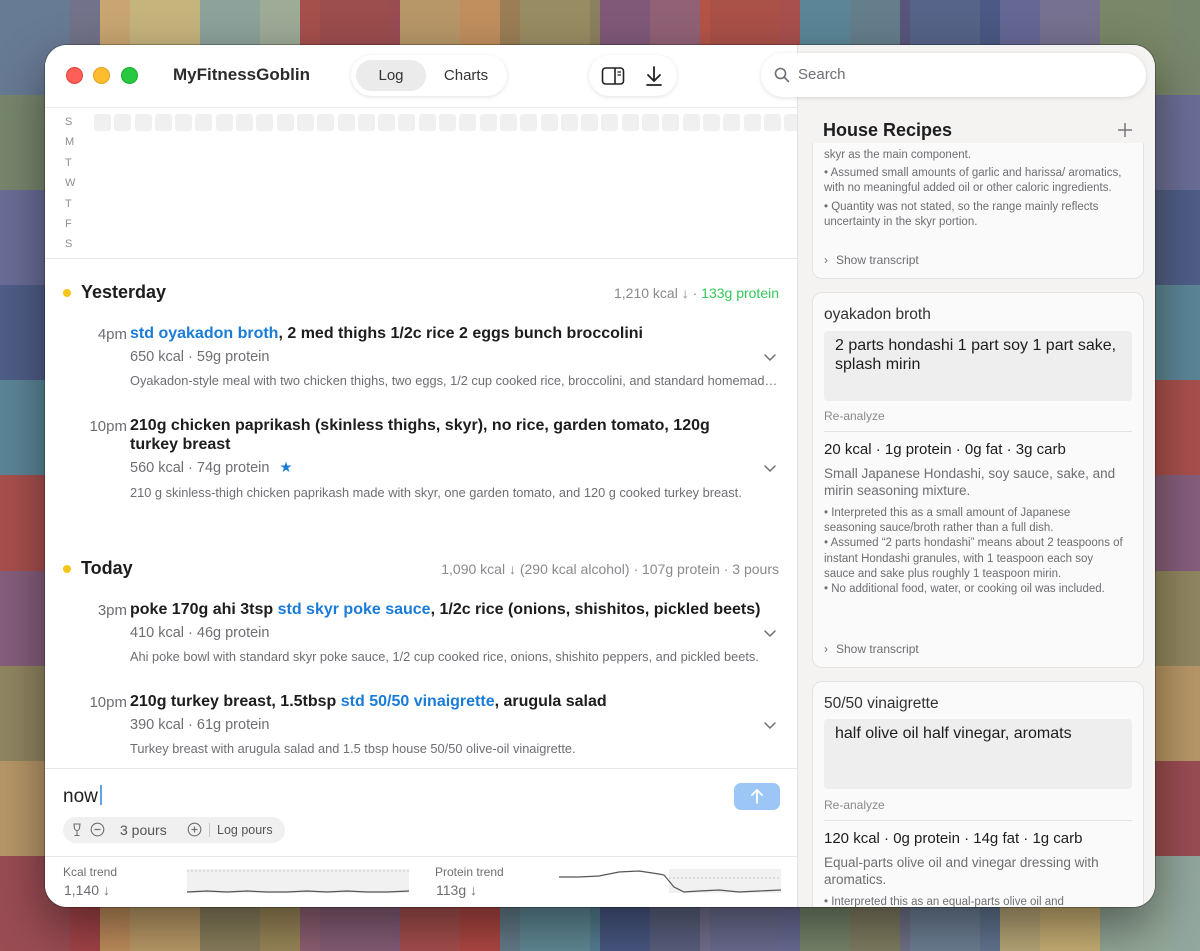 Image resolution: width=1200 pixels, height=951 pixels. What do you see at coordinates (200, 468) in the screenshot?
I see `entry-nutrition-text: 560 kcal · 74g protein` at bounding box center [200, 468].